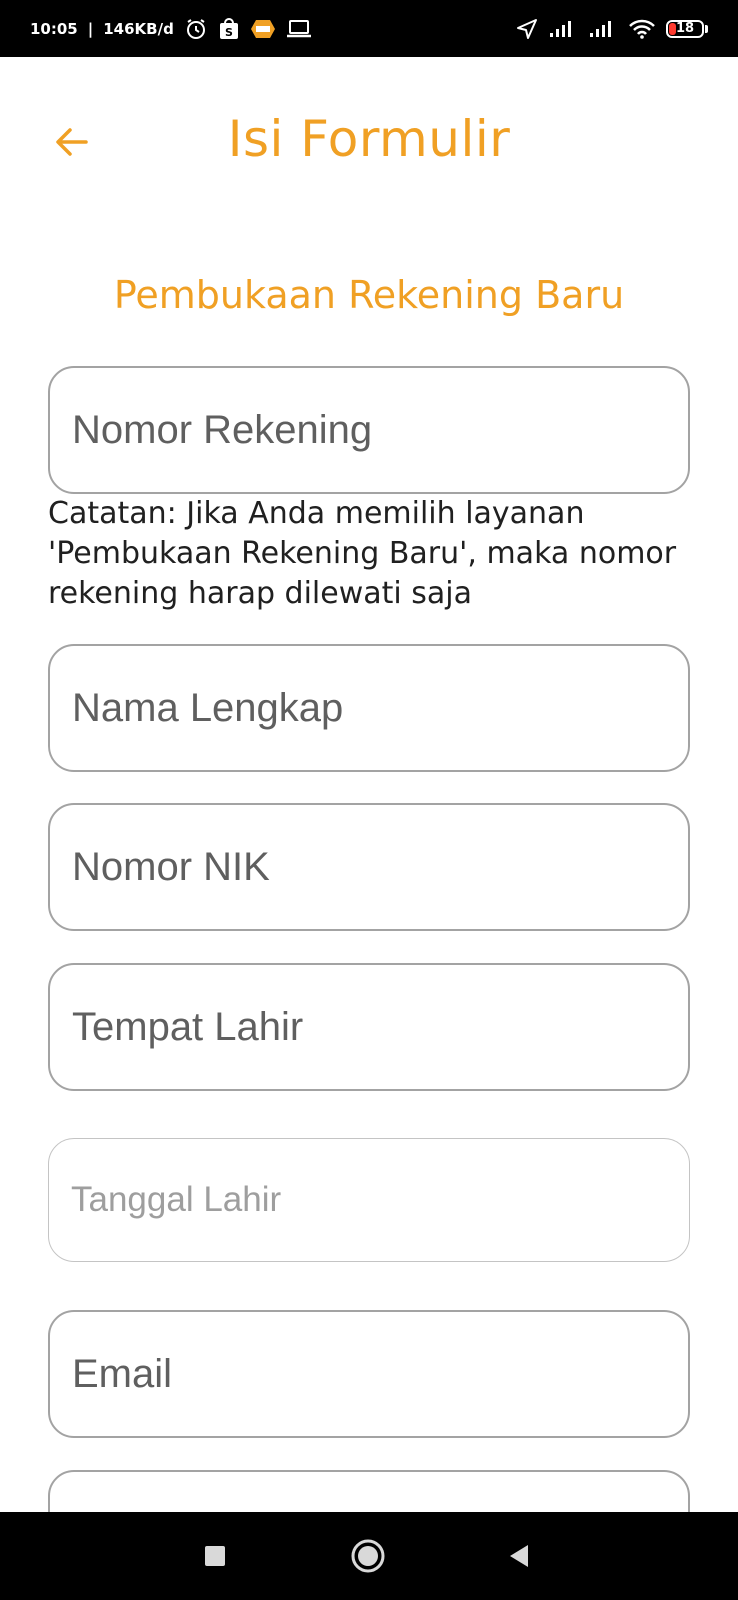  Describe the element at coordinates (229, 32) in the screenshot. I see `svg-text: S` at that location.